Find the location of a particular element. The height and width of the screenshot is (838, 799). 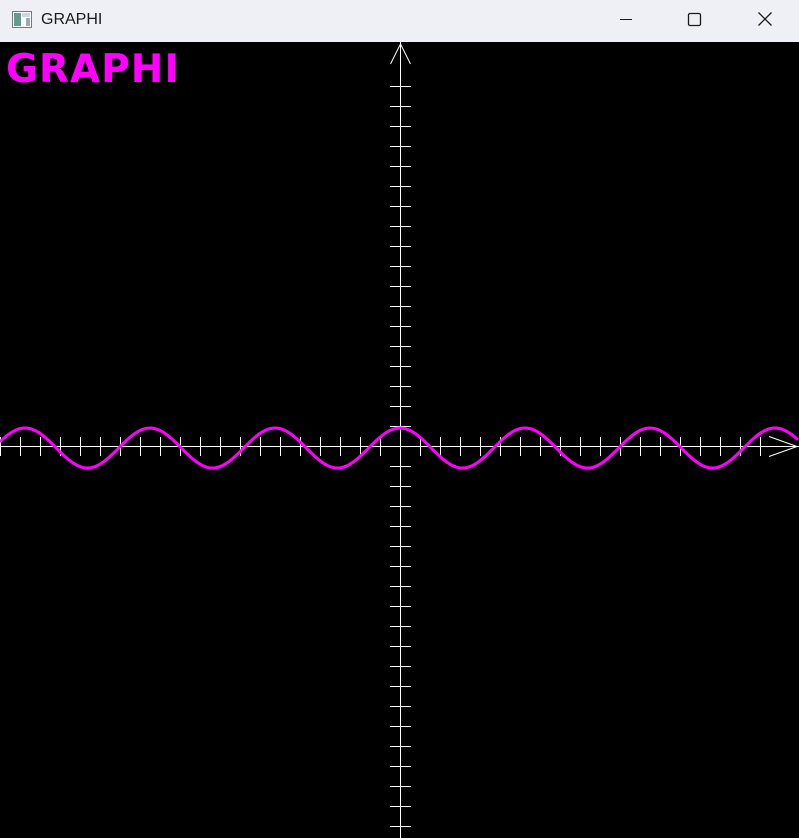

minimize-icon is located at coordinates (626, 21).